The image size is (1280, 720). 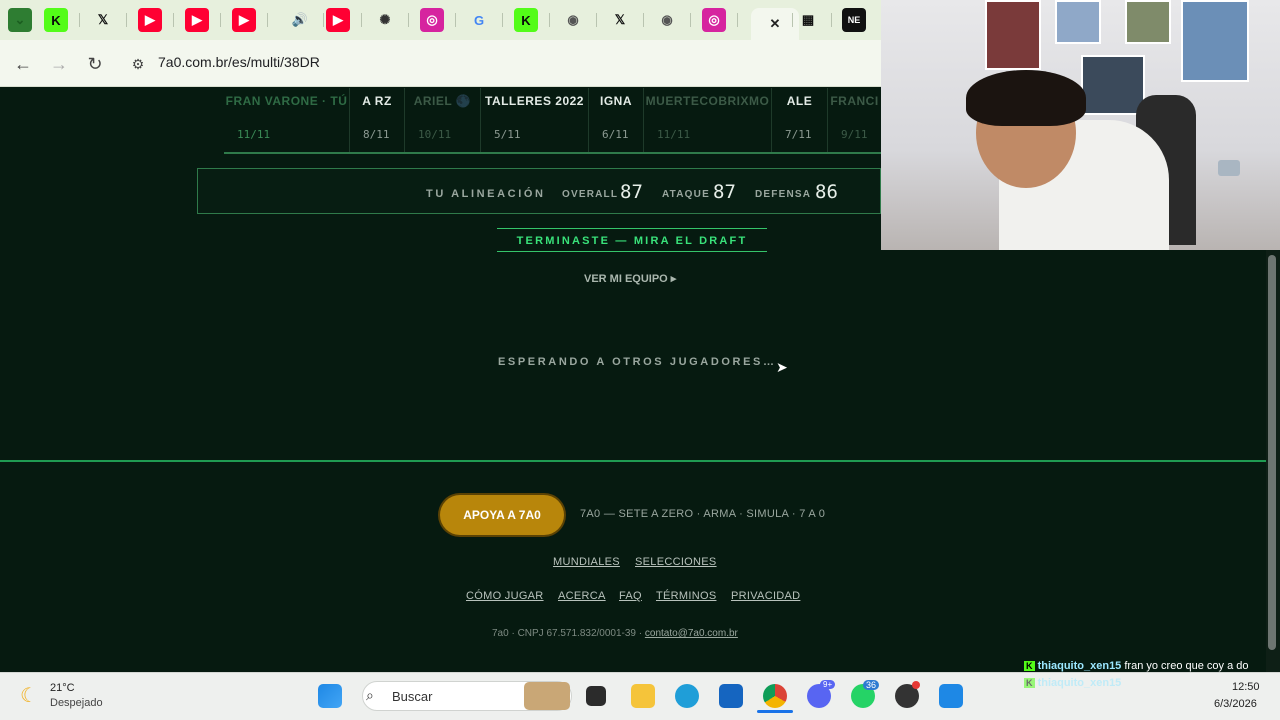 What do you see at coordinates (239, 62) in the screenshot?
I see `url-field: 7a0.com.br/es/multi/38DR` at bounding box center [239, 62].